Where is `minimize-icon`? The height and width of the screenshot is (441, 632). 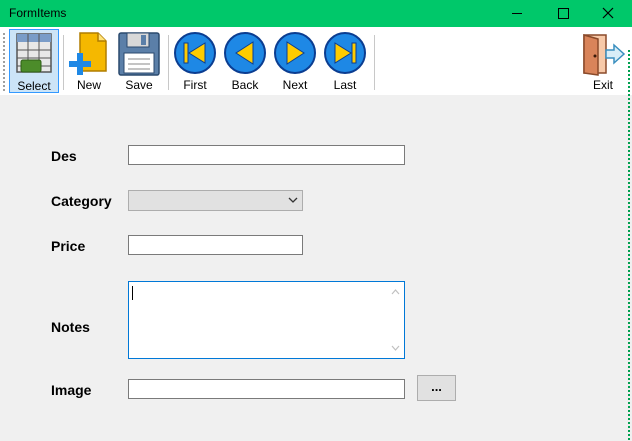 minimize-icon is located at coordinates (517, 13).